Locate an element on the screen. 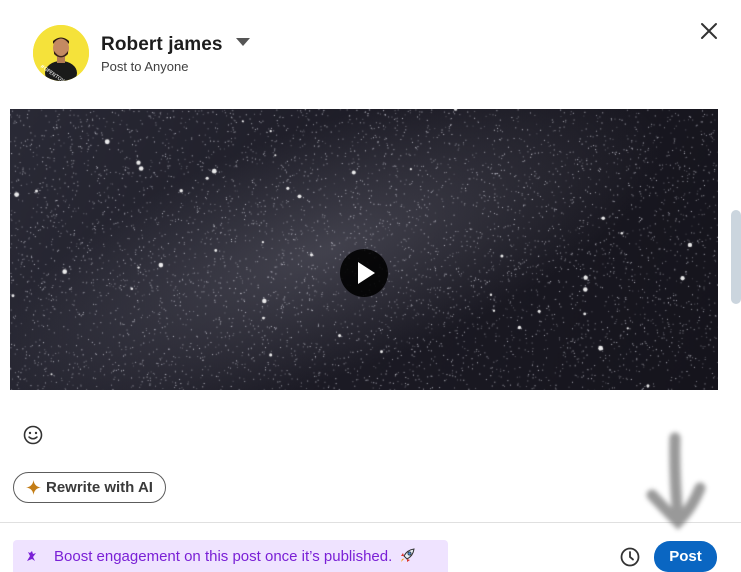 This screenshot has width=741, height=572. emoji-button is located at coordinates (33, 435).